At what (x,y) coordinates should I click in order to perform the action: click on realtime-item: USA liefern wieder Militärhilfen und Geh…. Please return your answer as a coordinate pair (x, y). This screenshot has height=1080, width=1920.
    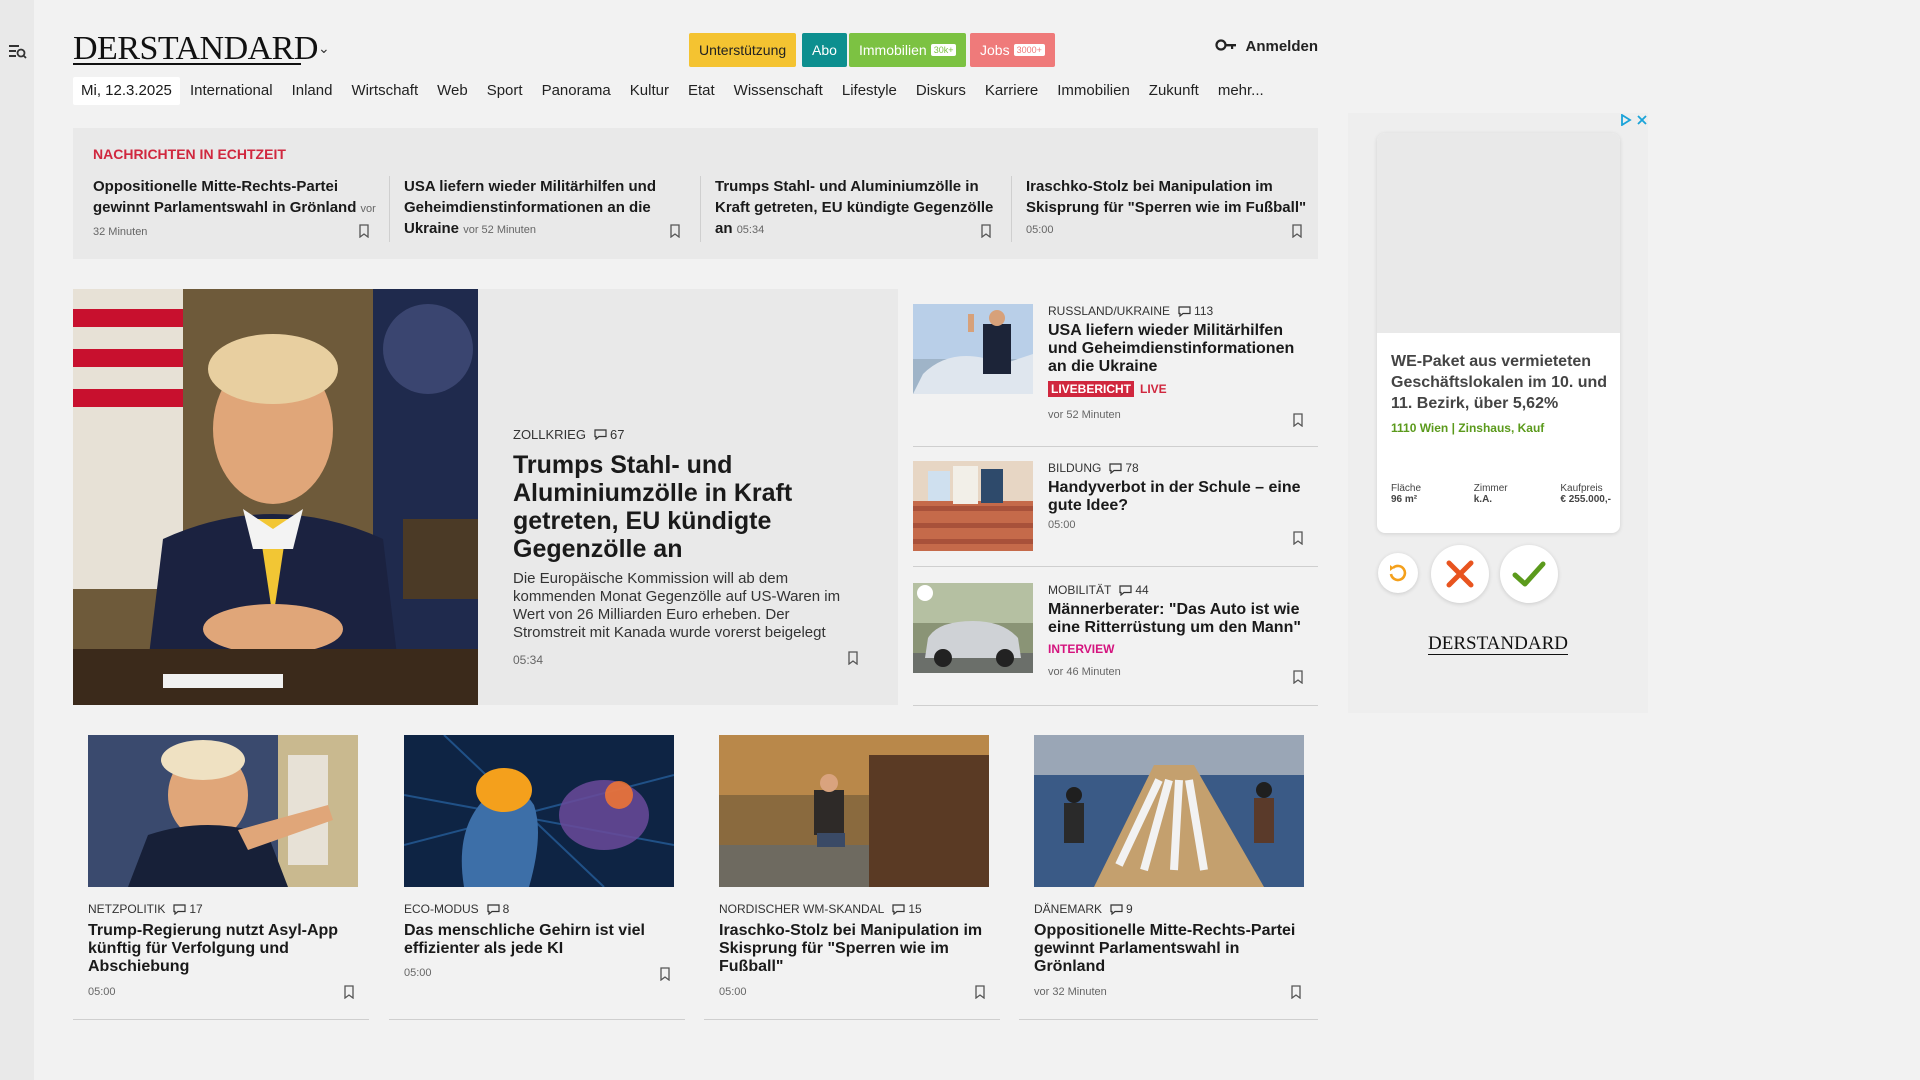
    Looking at the image, I should click on (550, 211).